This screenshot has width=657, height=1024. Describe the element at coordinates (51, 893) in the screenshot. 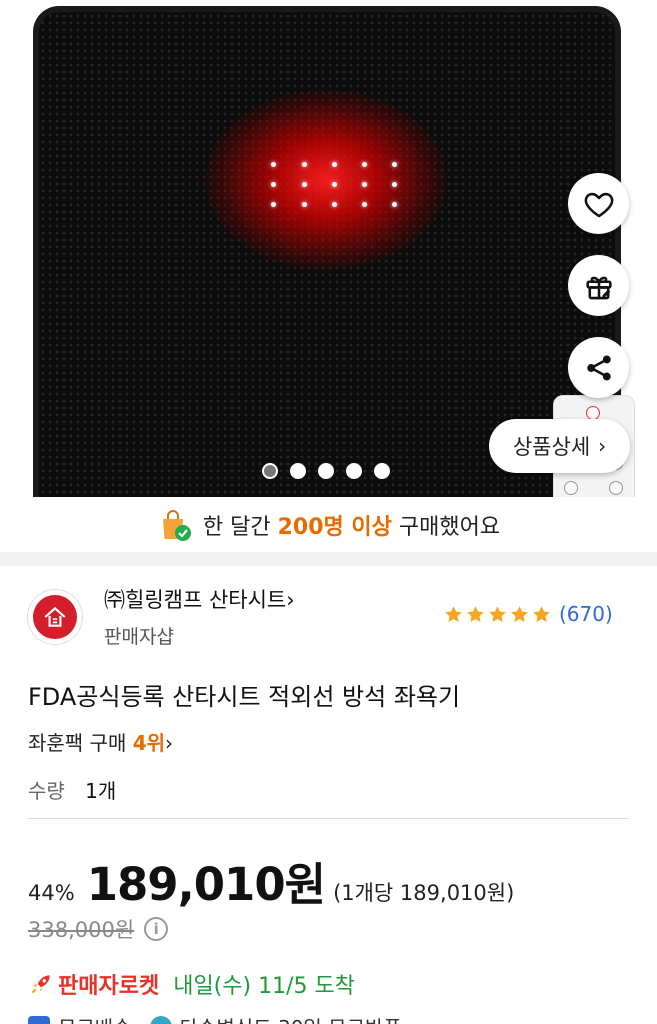

I see `discount-rate: 44%` at that location.